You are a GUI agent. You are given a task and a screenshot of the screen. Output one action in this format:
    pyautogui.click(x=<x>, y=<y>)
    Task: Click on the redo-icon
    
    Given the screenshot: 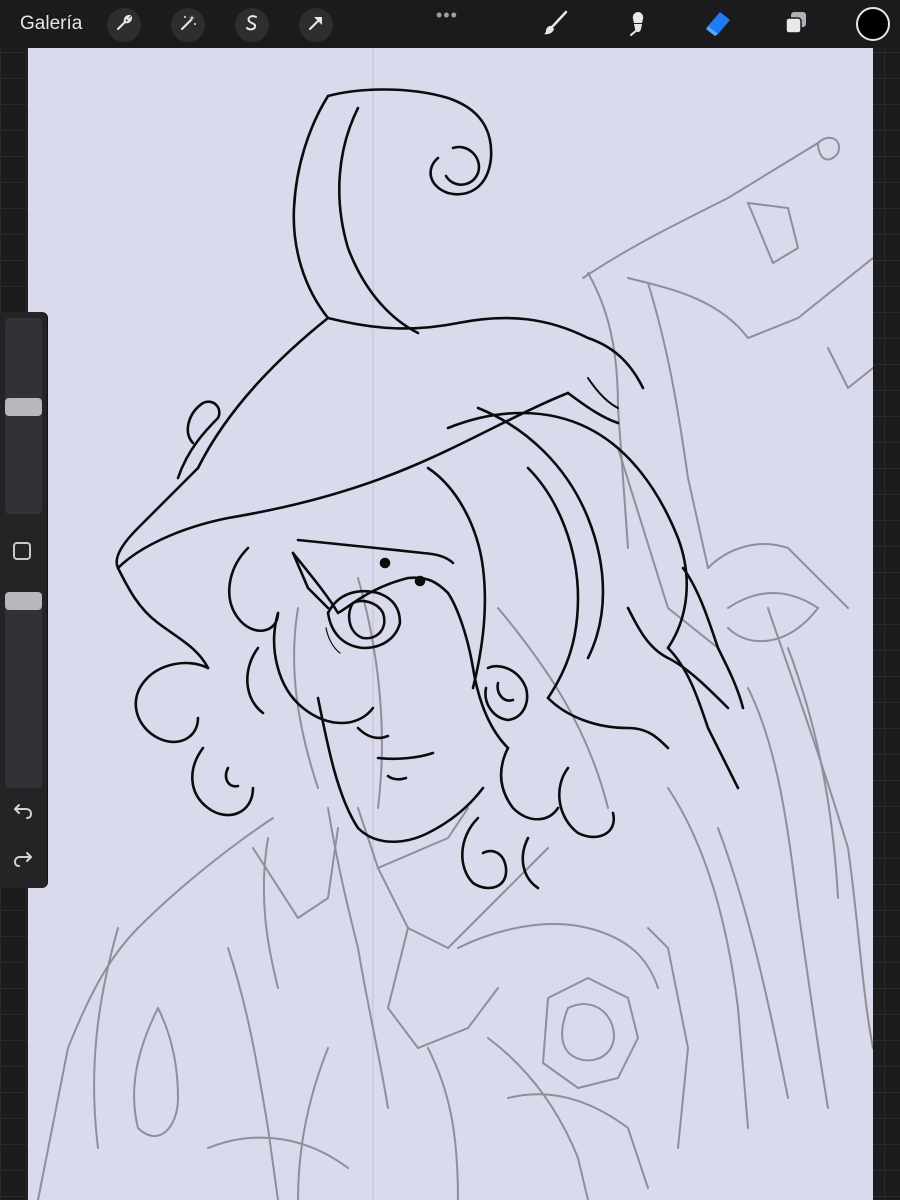 What is the action you would take?
    pyautogui.click(x=23, y=860)
    